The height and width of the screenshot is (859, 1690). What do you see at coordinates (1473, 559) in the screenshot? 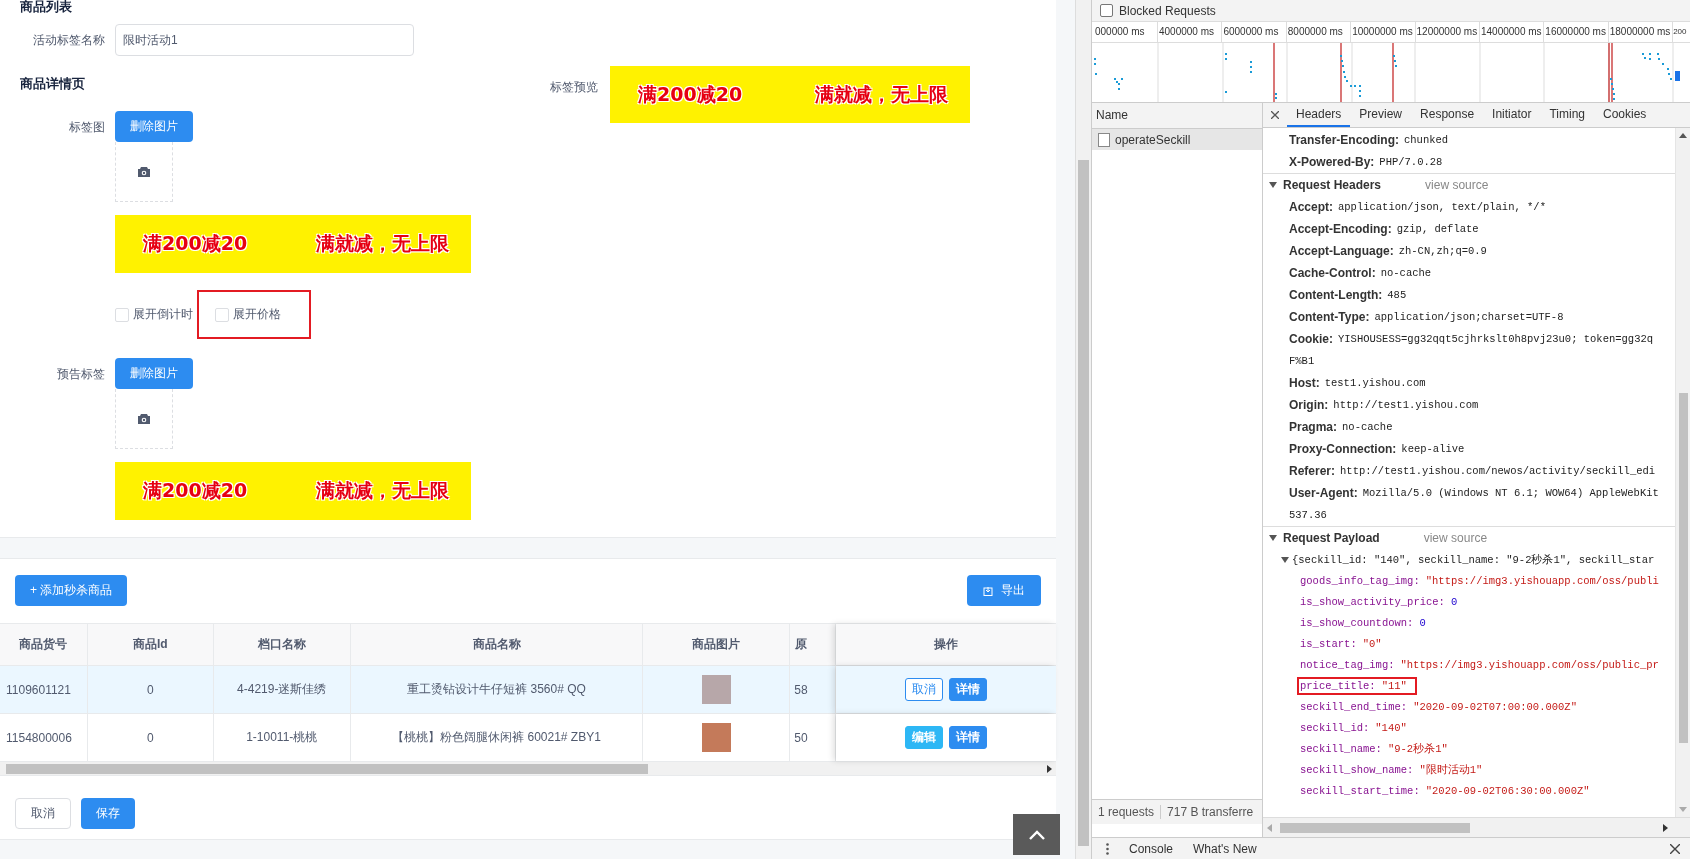
I see `payload-summary: {seckill_id: "140", seckill_name: "9-2秒杀1", seckill_star` at bounding box center [1473, 559].